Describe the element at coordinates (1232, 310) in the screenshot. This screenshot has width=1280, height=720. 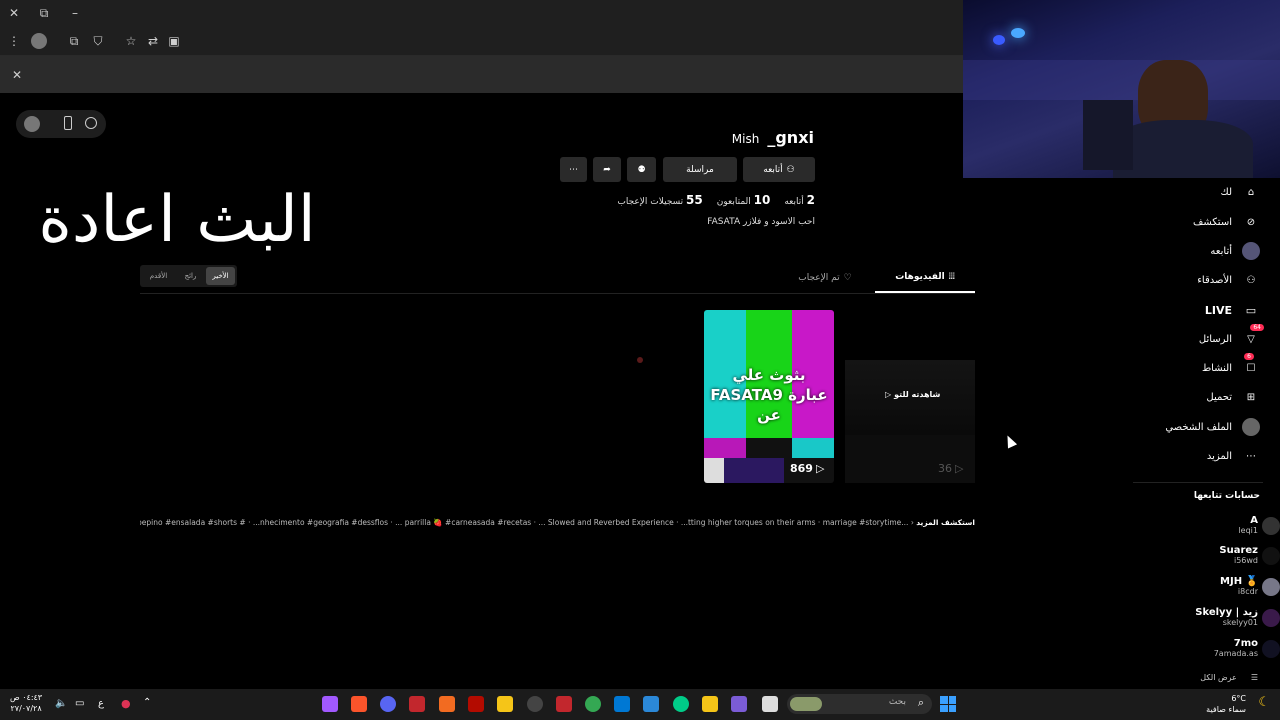
I see `sidebar-item-live: LIVE ▭` at that location.